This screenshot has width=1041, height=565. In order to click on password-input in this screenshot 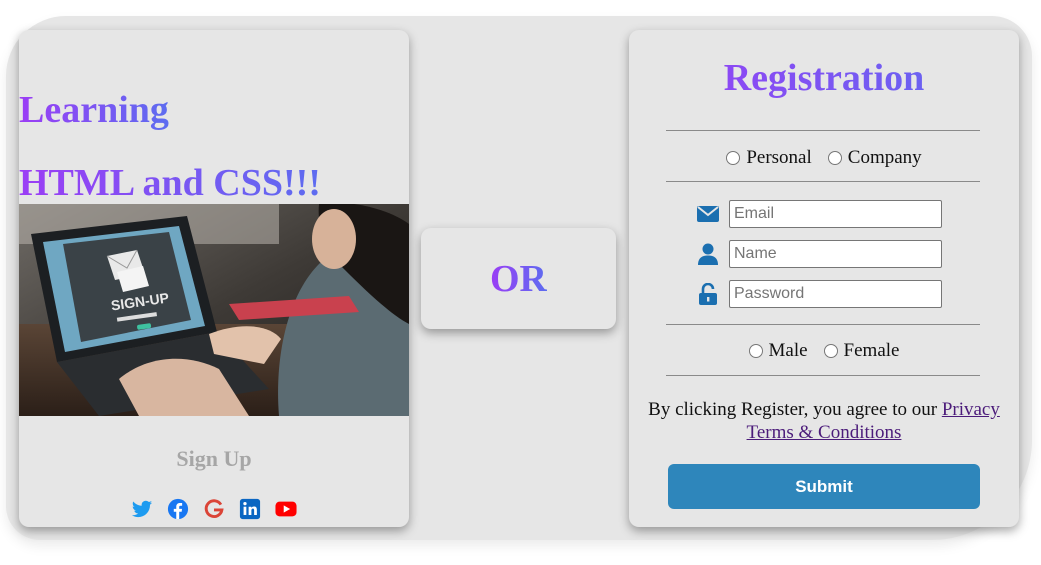, I will do `click(835, 294)`.